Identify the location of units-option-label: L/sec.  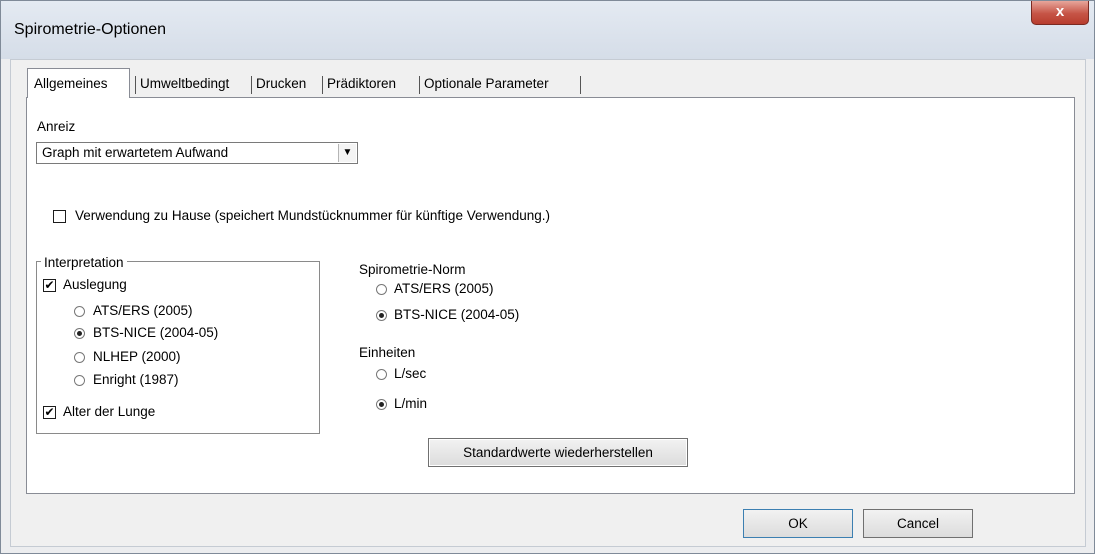
(410, 373).